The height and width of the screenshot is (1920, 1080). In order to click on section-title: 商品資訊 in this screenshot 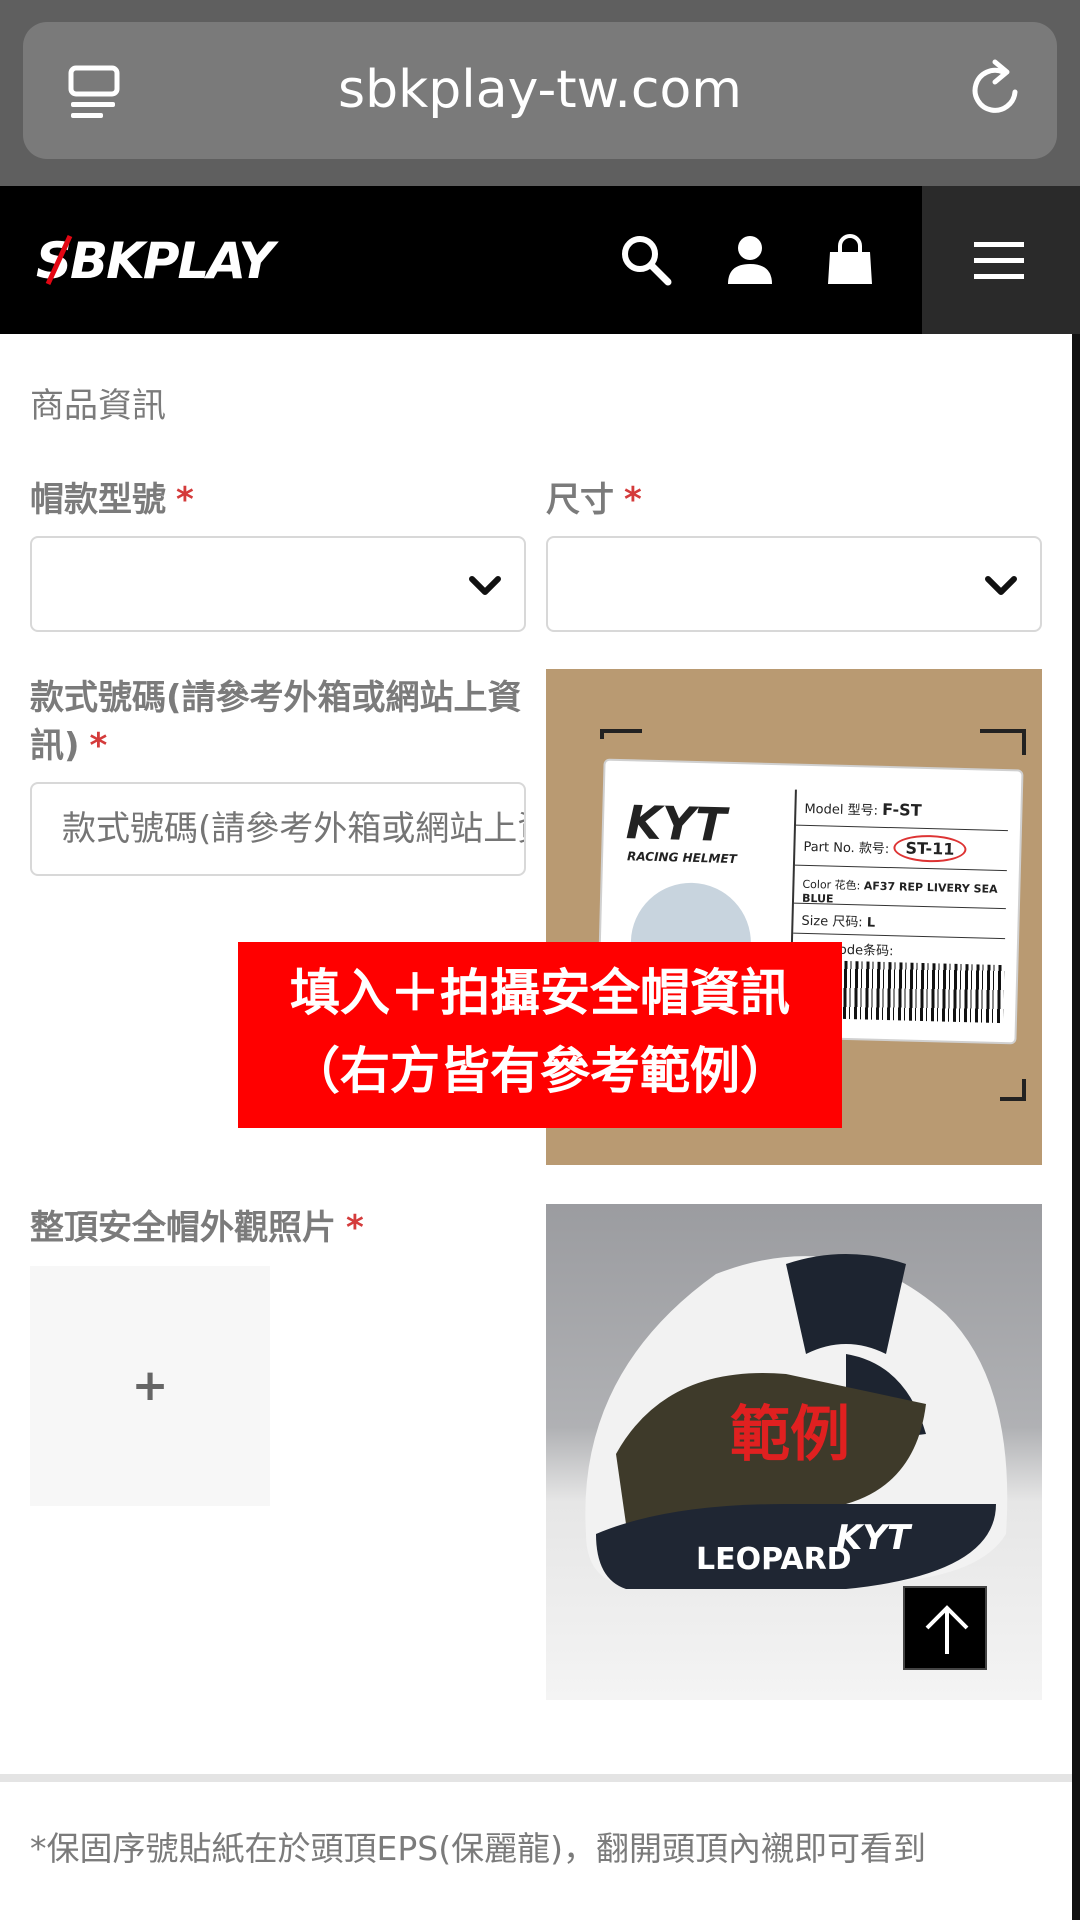, I will do `click(98, 406)`.